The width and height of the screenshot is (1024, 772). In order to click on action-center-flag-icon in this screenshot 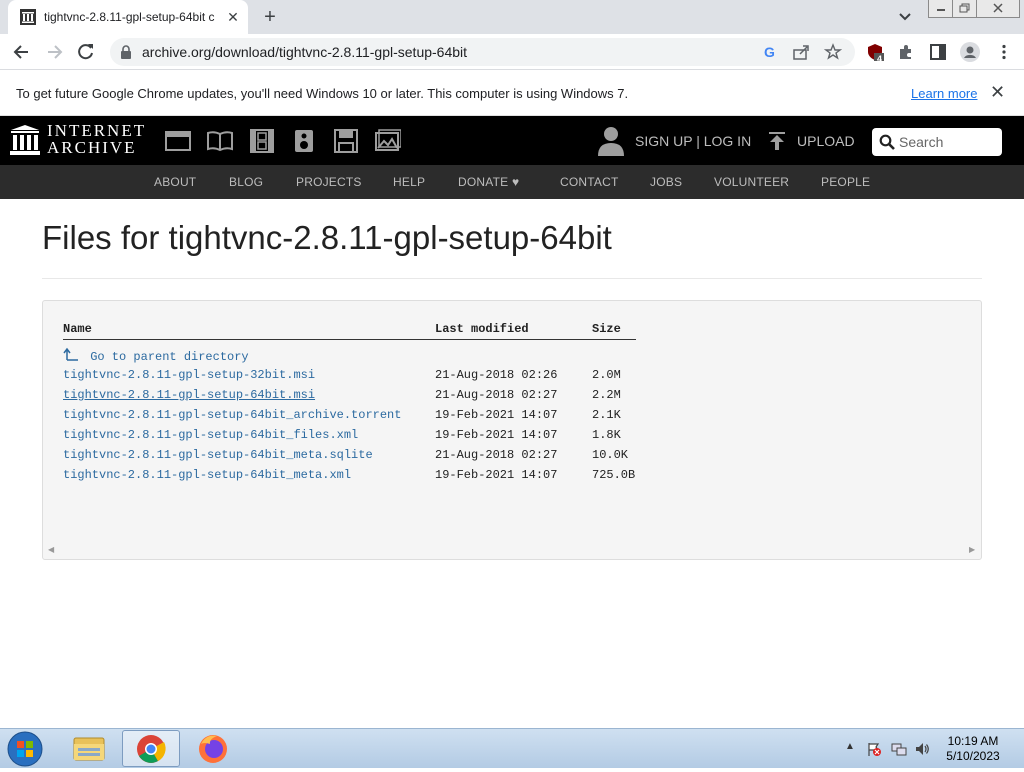, I will do `click(874, 749)`.